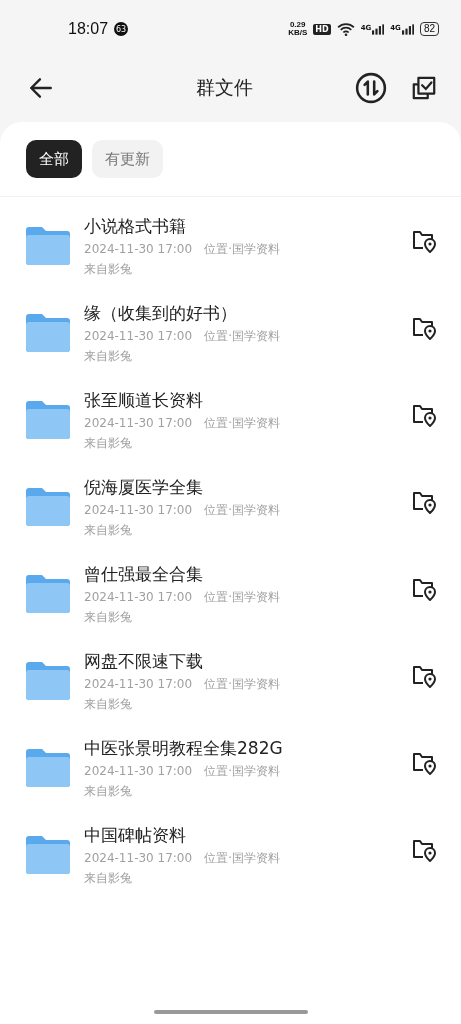 This screenshot has width=461, height=1024. What do you see at coordinates (224, 87) in the screenshot?
I see `page-title: 群文件` at bounding box center [224, 87].